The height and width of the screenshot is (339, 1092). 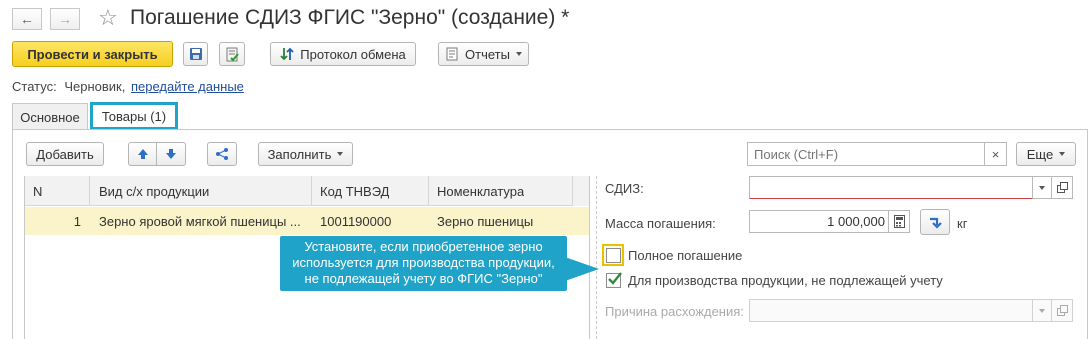 I want to click on more-label: Еще, so click(x=1040, y=154).